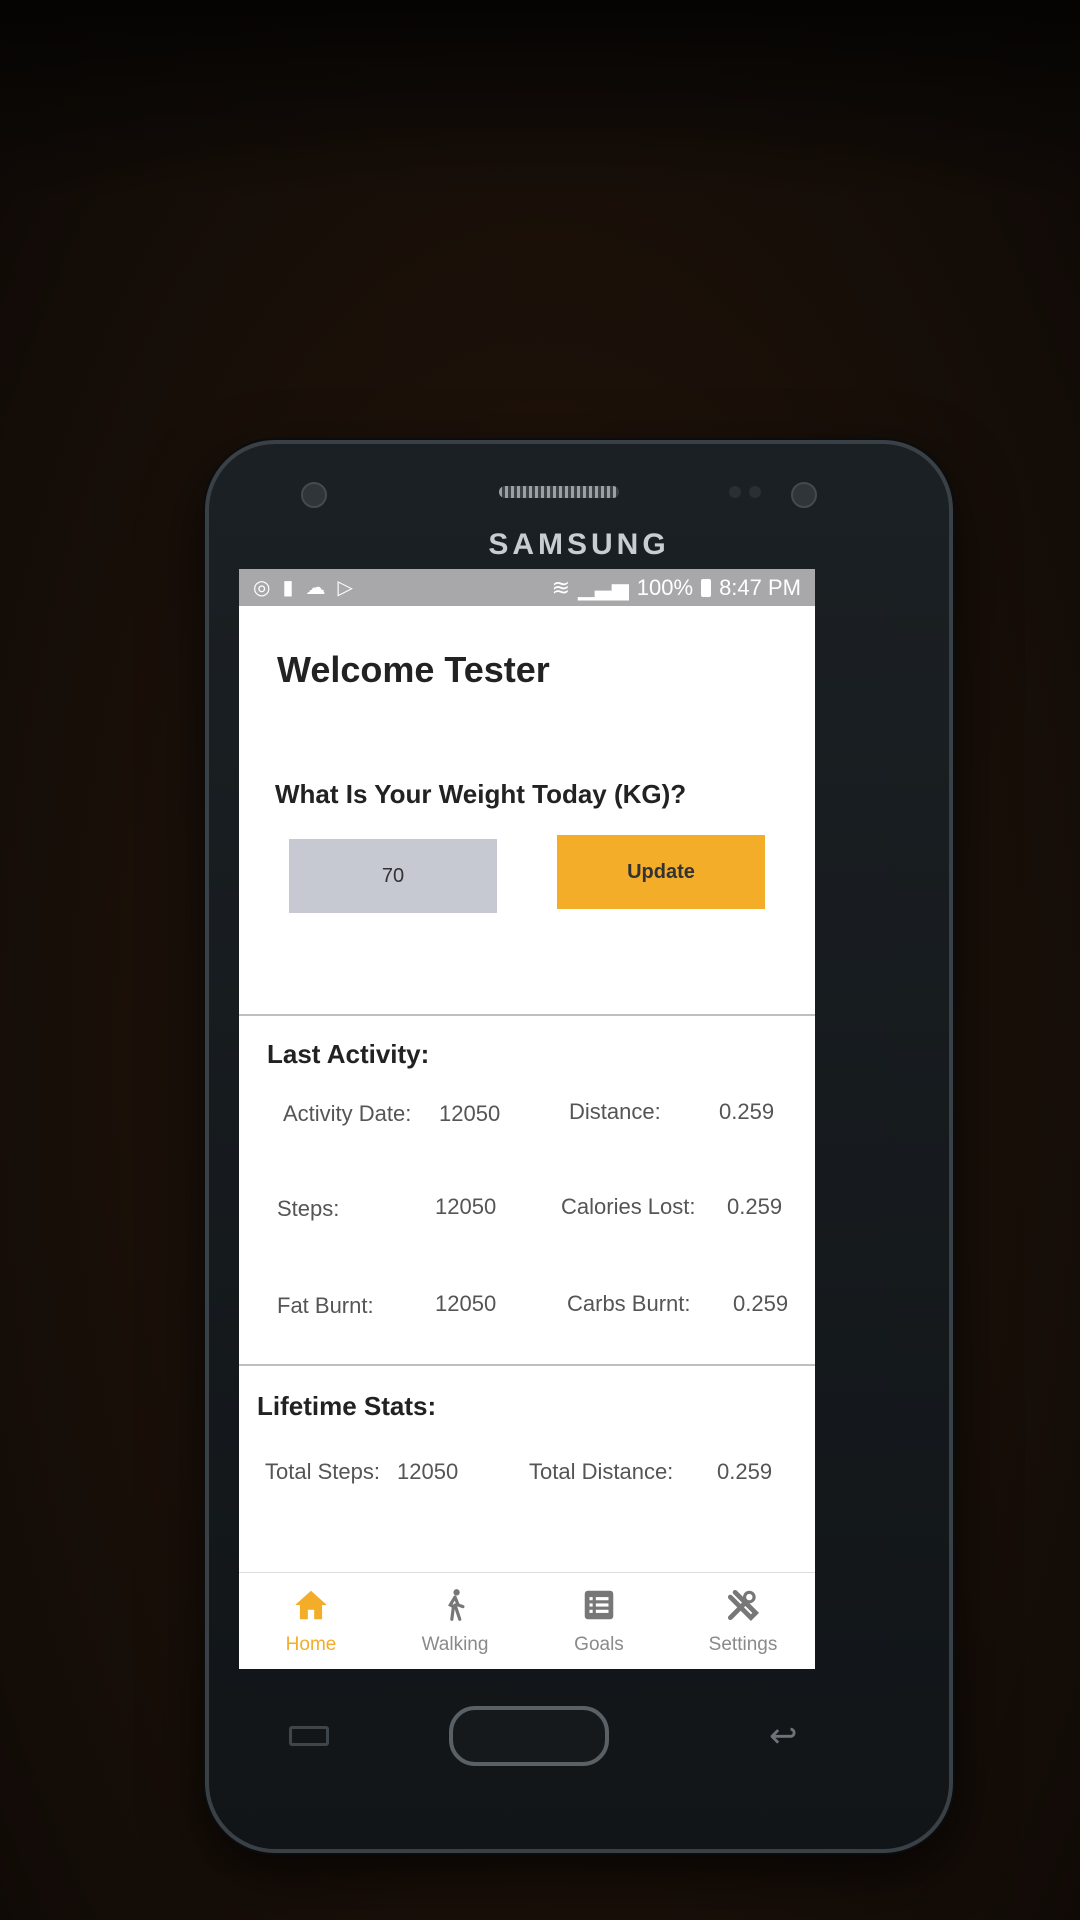  What do you see at coordinates (309, 1736) in the screenshot?
I see `recent-apps-key` at bounding box center [309, 1736].